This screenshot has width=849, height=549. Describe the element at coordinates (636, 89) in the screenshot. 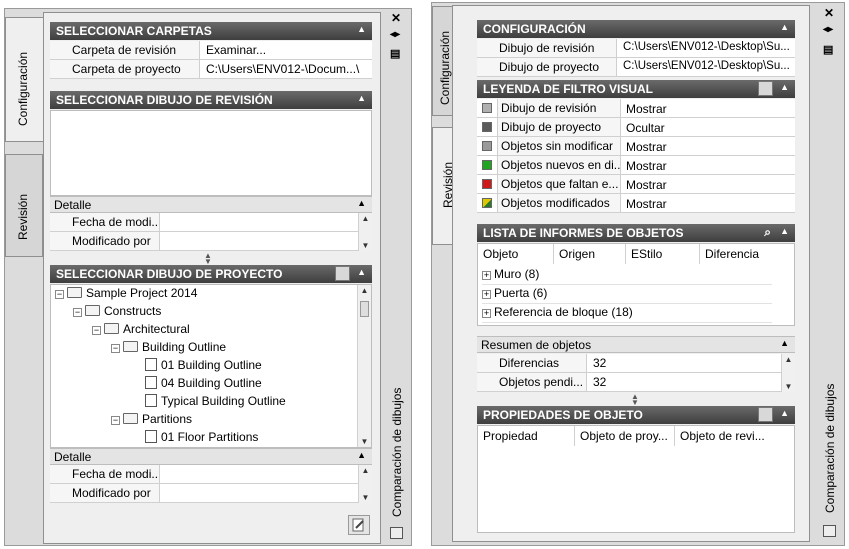

I see `legend-header: LEYENDA DE FILTRO VISUAL ▲` at that location.